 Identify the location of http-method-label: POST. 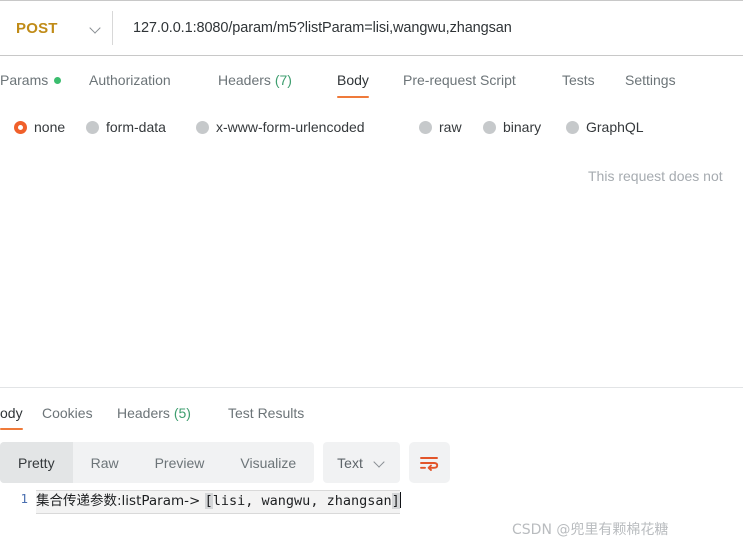
(37, 28).